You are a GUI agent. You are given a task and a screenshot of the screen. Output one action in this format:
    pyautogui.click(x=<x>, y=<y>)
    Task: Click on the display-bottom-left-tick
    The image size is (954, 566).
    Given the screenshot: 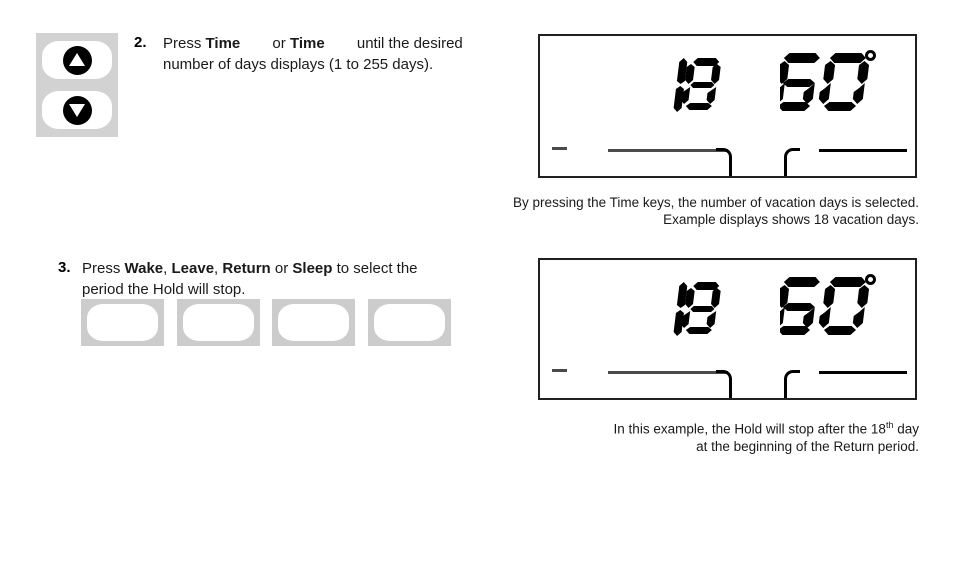 What is the action you would take?
    pyautogui.click(x=559, y=370)
    